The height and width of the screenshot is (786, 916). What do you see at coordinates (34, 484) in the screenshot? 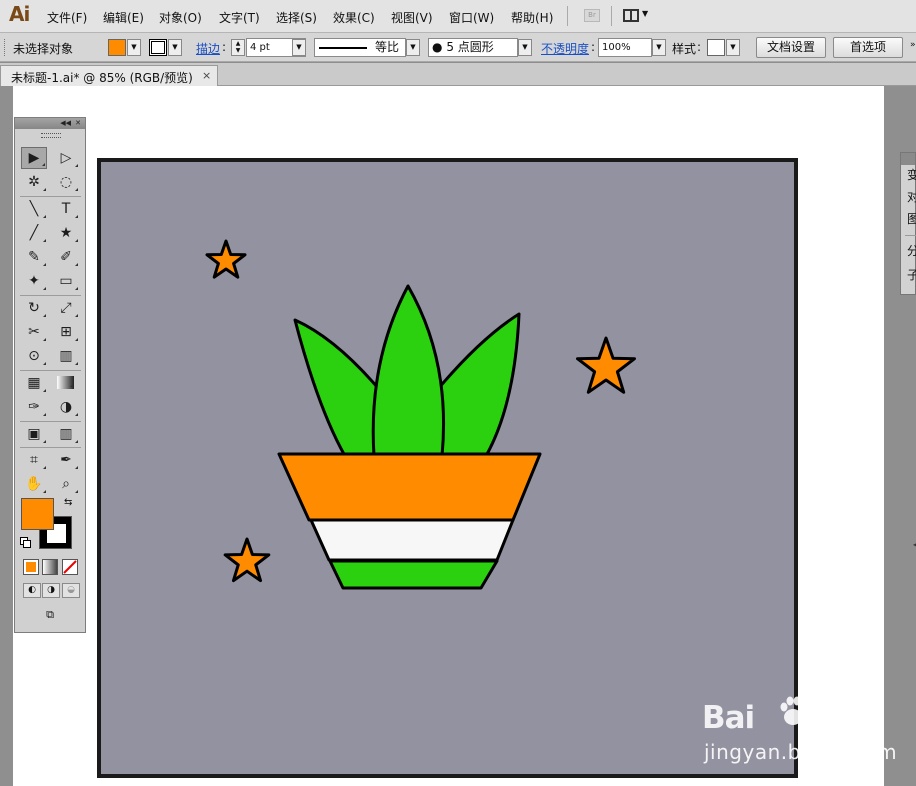
I see `hand-tool-icon: ✋` at bounding box center [34, 484].